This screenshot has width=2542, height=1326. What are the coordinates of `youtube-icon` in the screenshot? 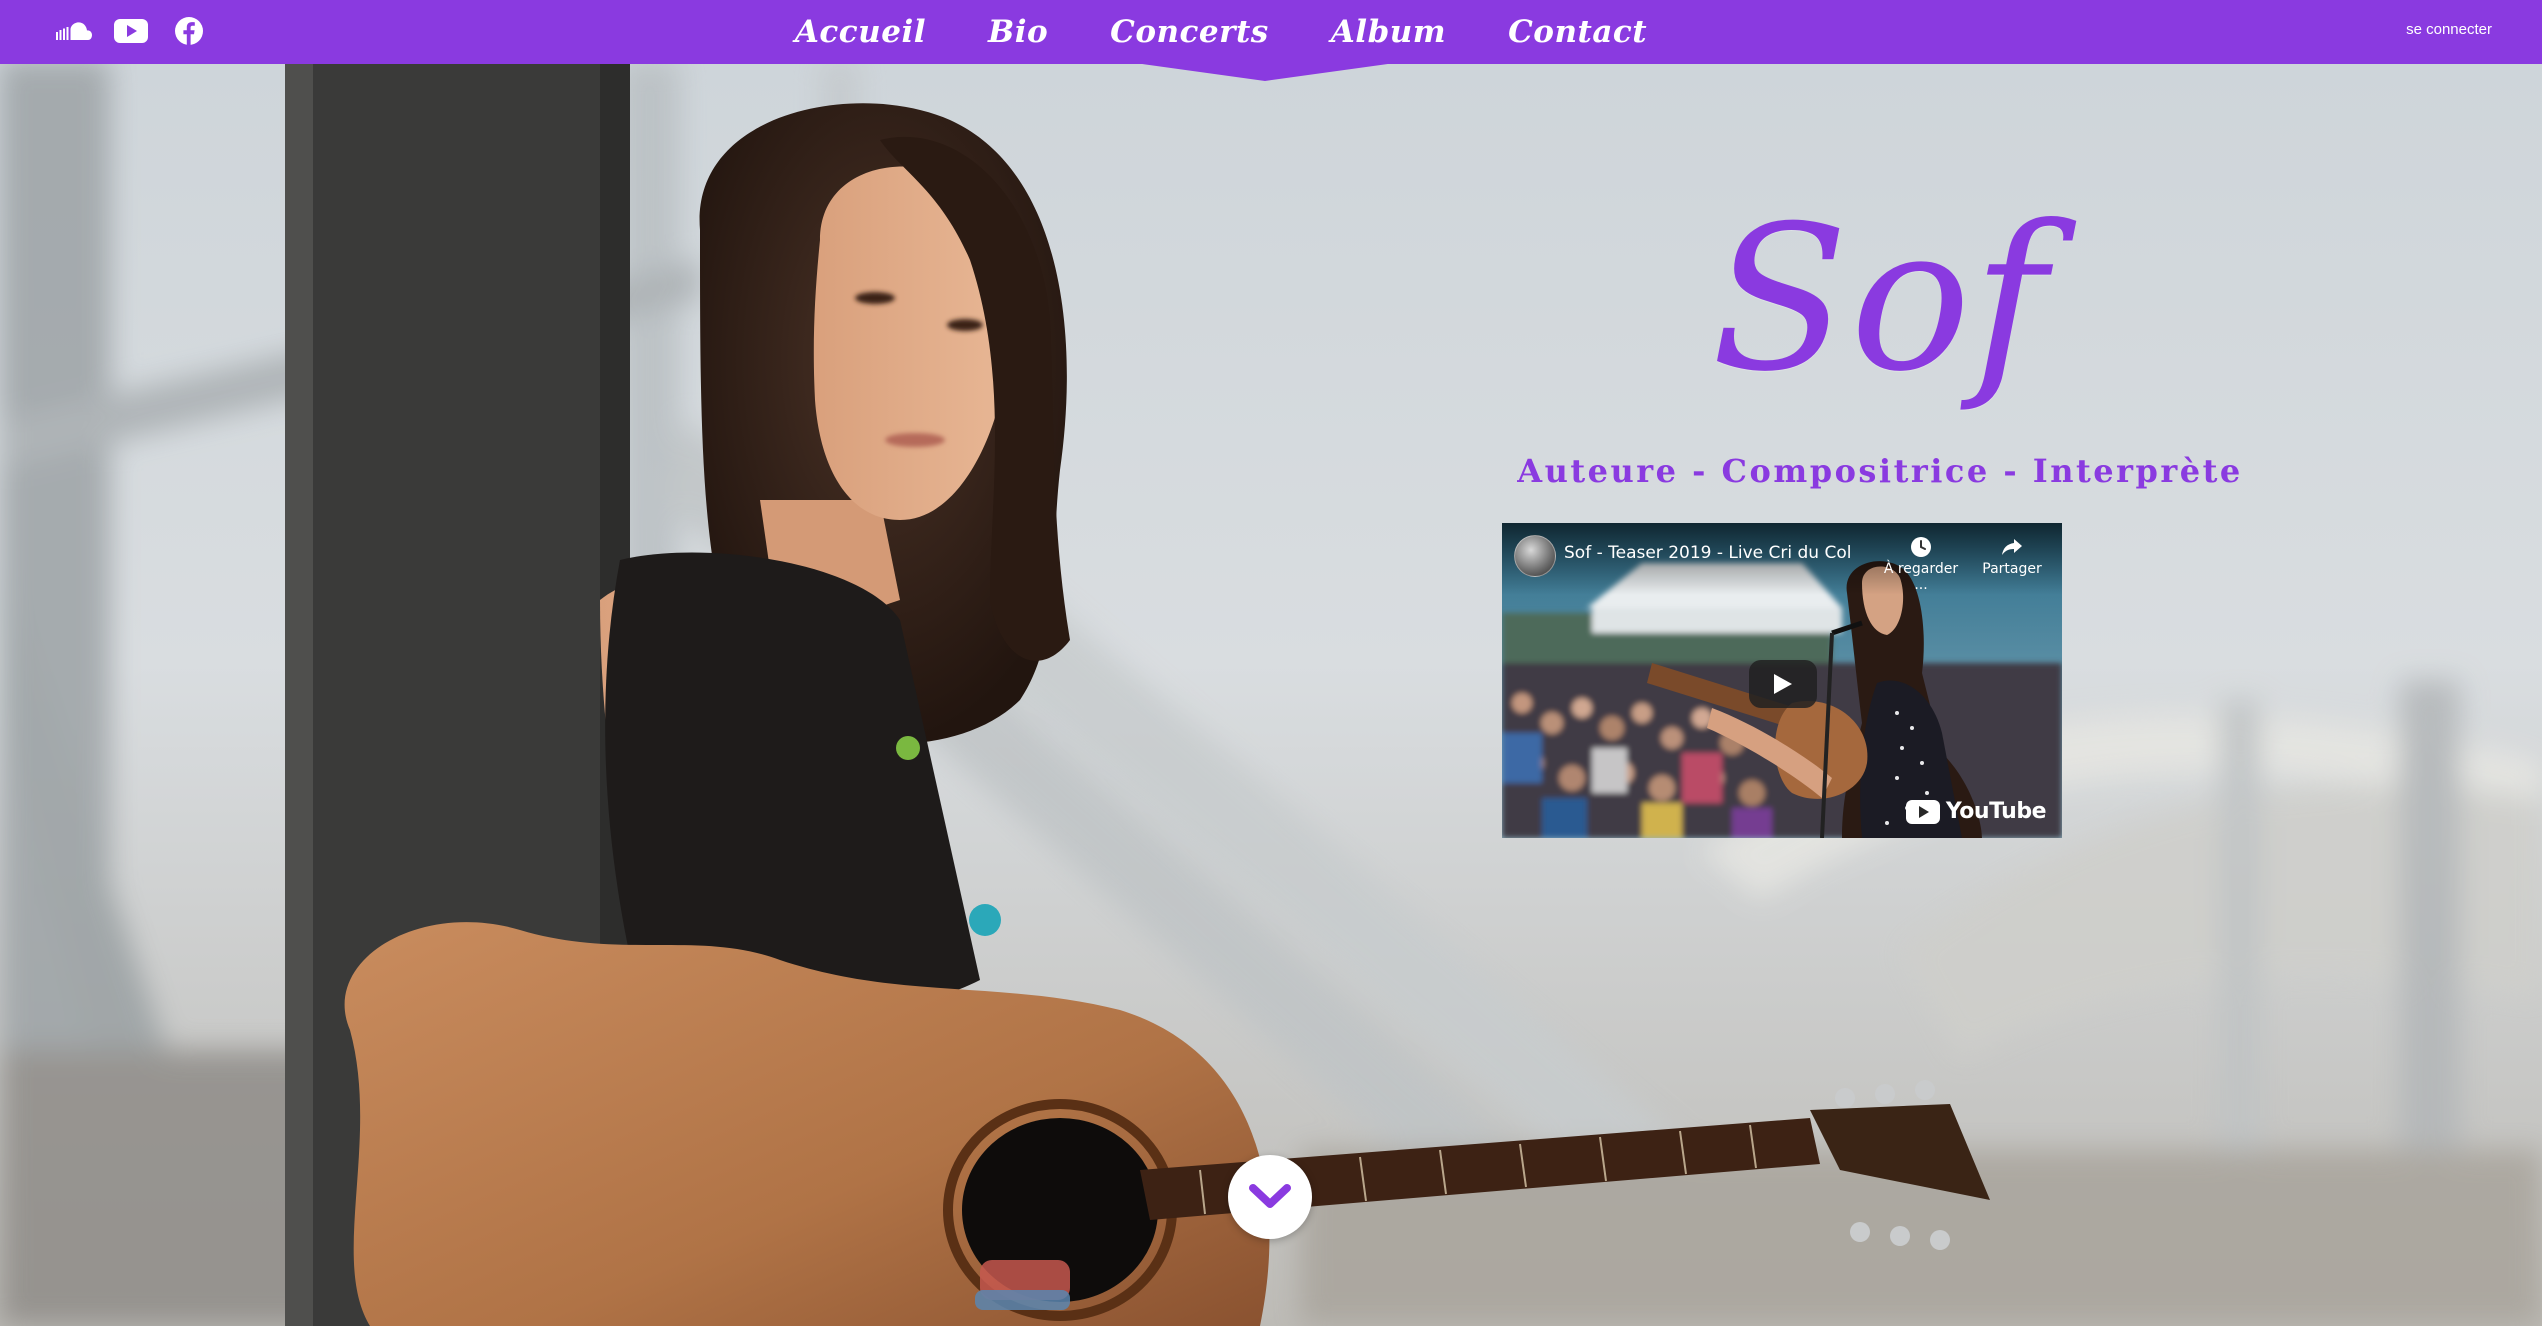 It's located at (131, 31).